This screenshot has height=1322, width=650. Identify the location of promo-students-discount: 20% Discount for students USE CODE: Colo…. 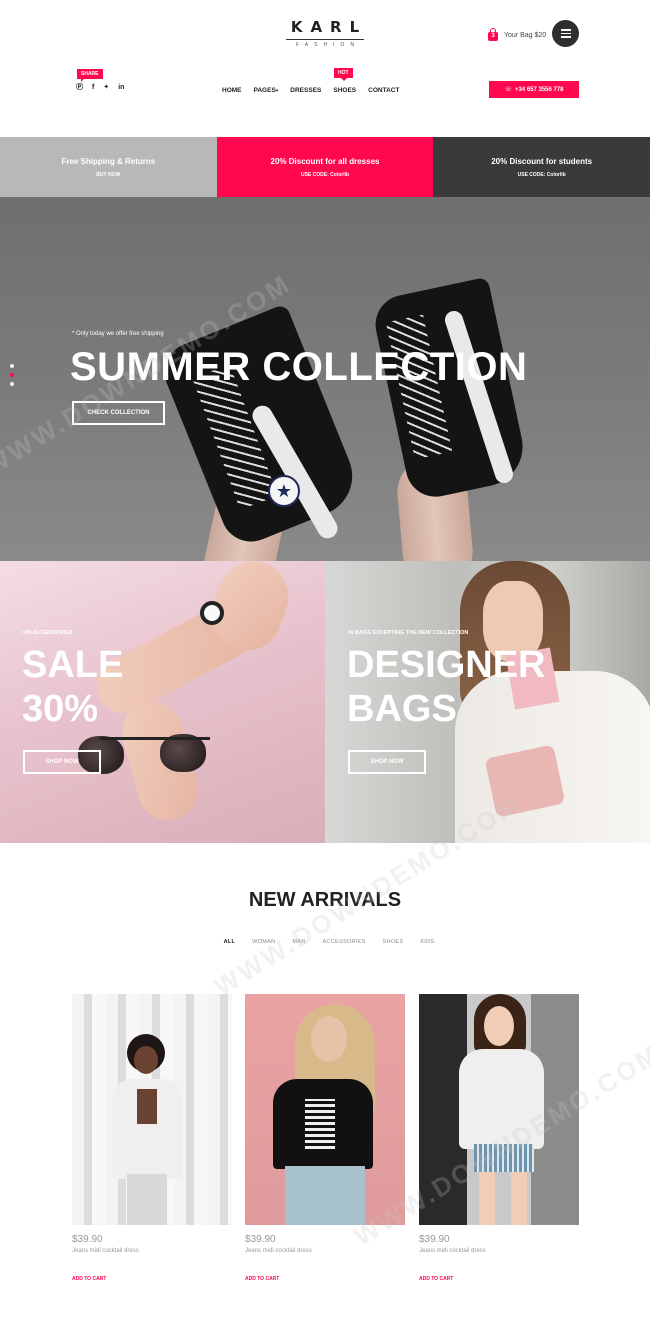
(541, 167).